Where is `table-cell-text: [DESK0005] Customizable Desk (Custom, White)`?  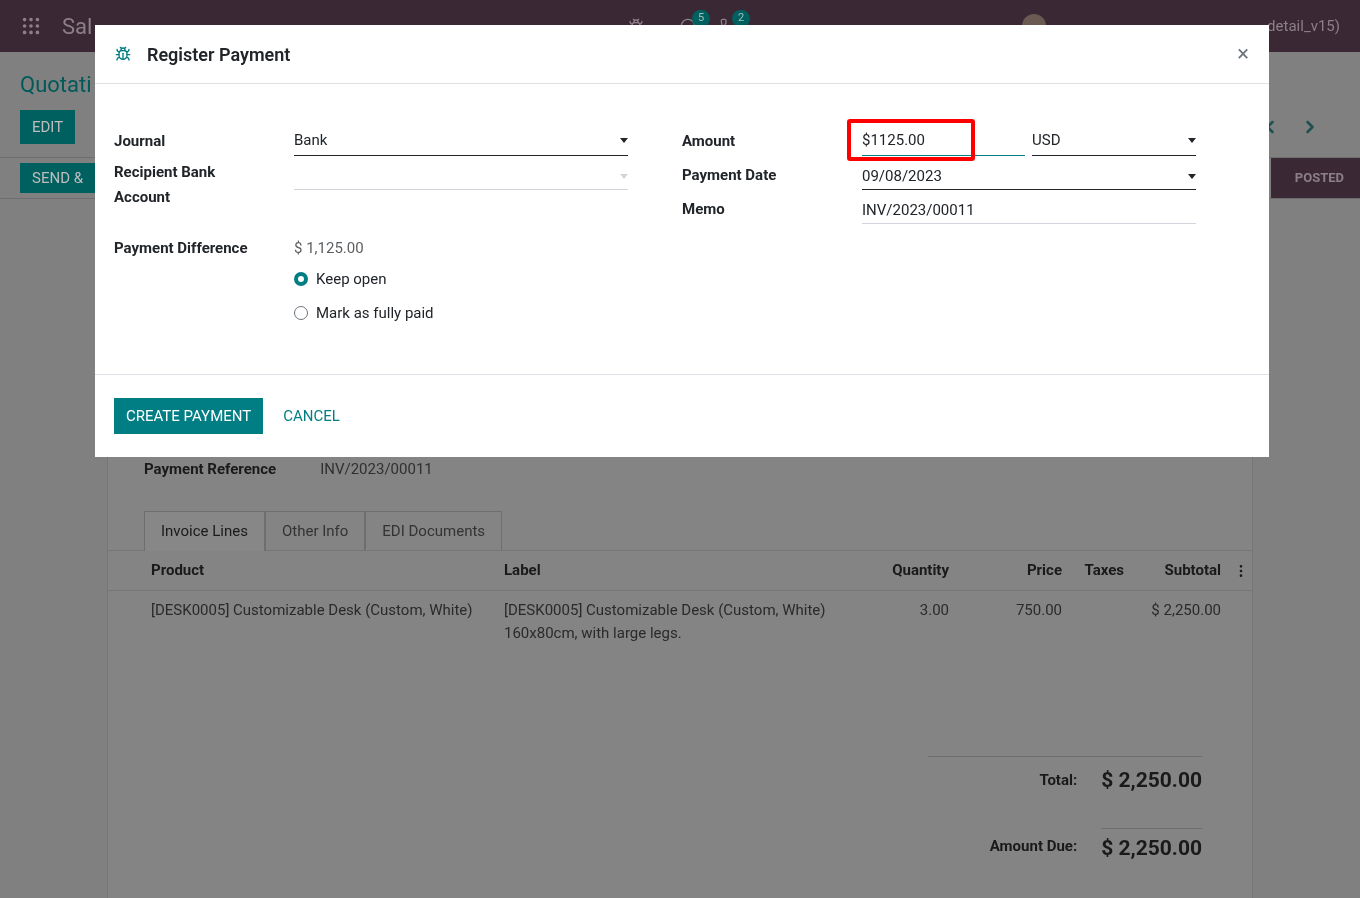
table-cell-text: [DESK0005] Customizable Desk (Custom, White) is located at coordinates (312, 610).